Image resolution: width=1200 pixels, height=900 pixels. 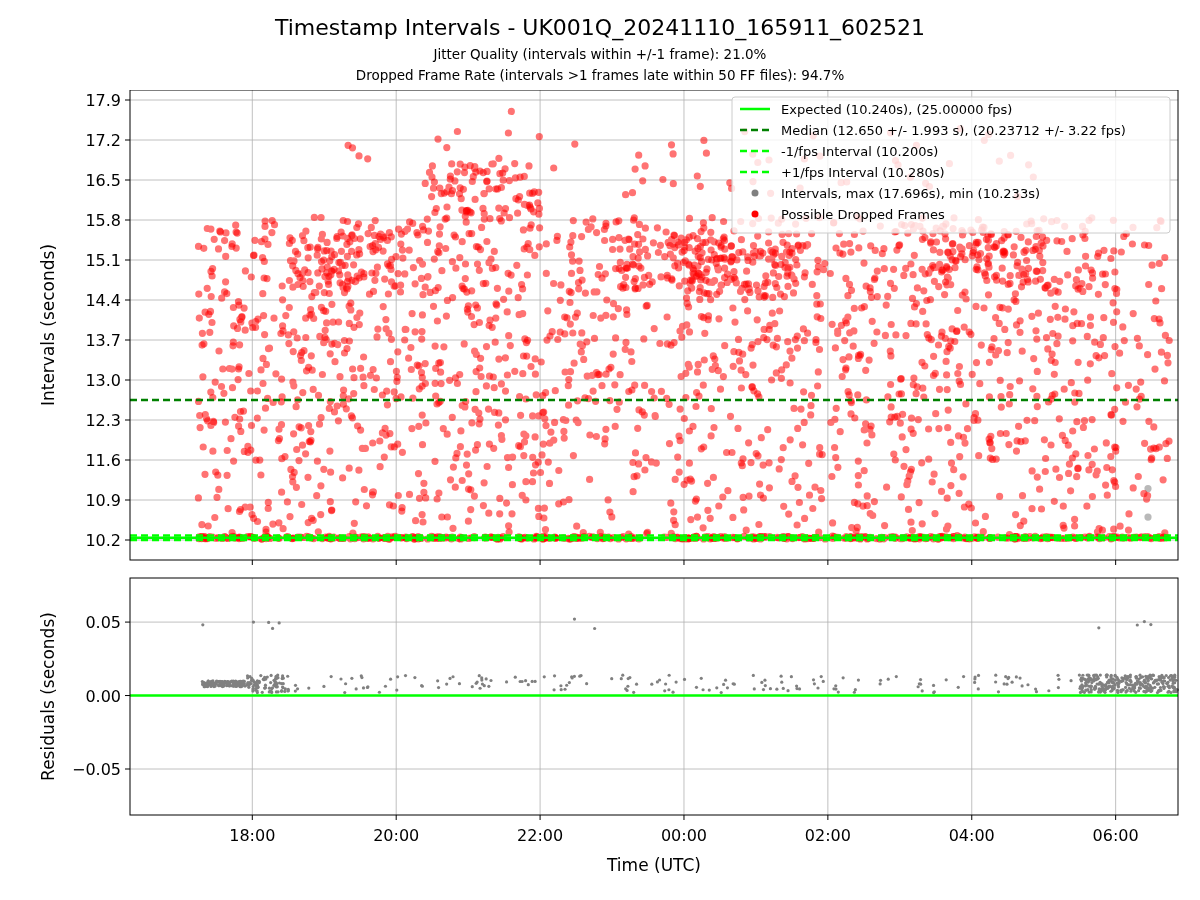 I want to click on axis-label: Intervals (seconds), so click(x=48, y=325).